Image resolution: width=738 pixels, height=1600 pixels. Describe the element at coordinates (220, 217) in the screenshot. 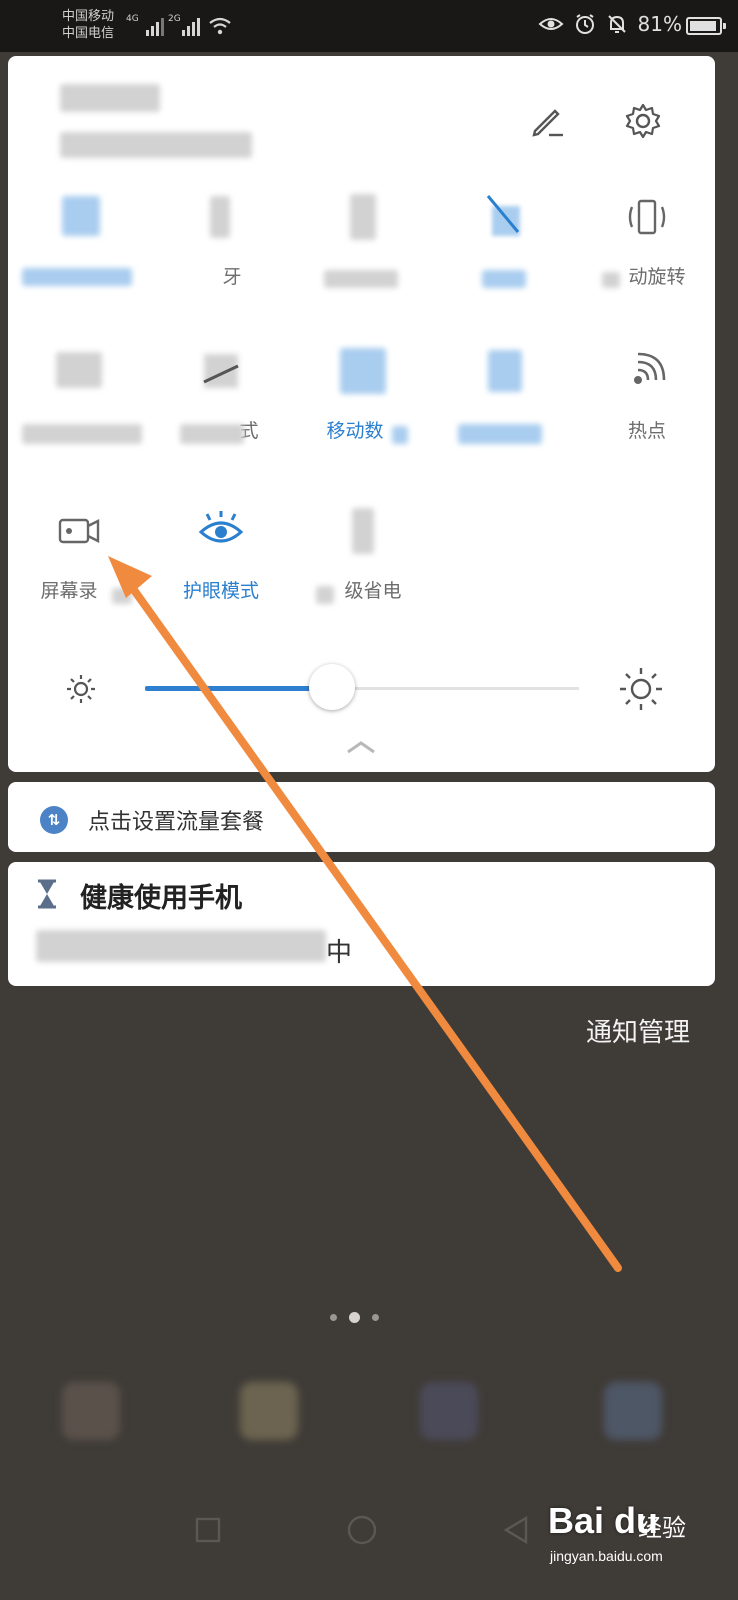

I see `bluetooth-icon` at that location.